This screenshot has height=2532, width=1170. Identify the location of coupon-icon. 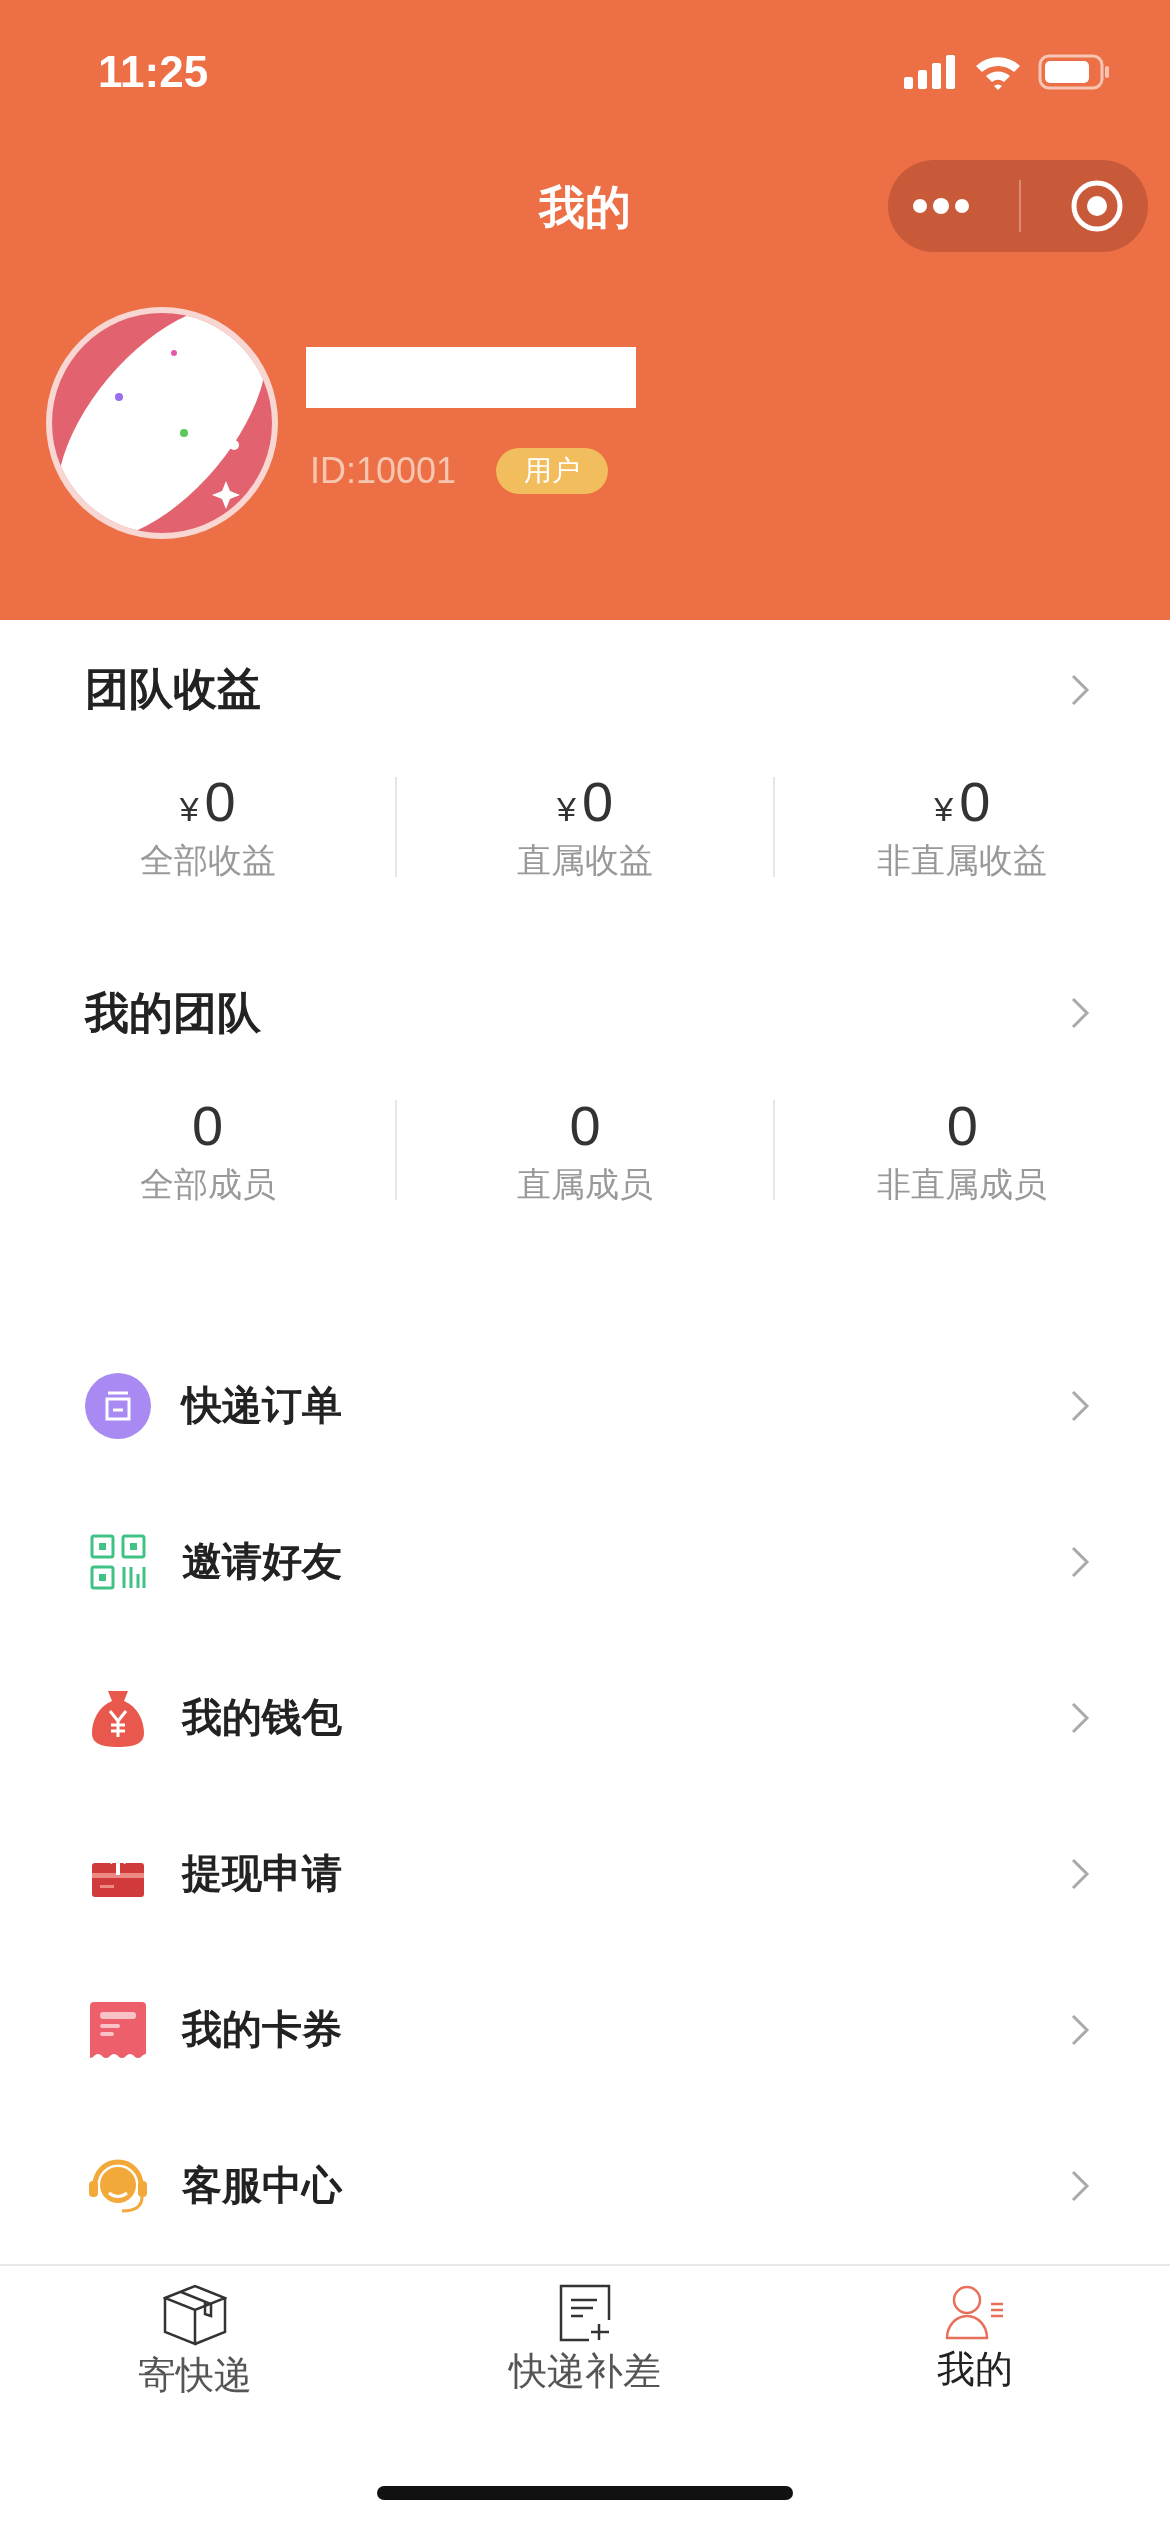
(118, 2029).